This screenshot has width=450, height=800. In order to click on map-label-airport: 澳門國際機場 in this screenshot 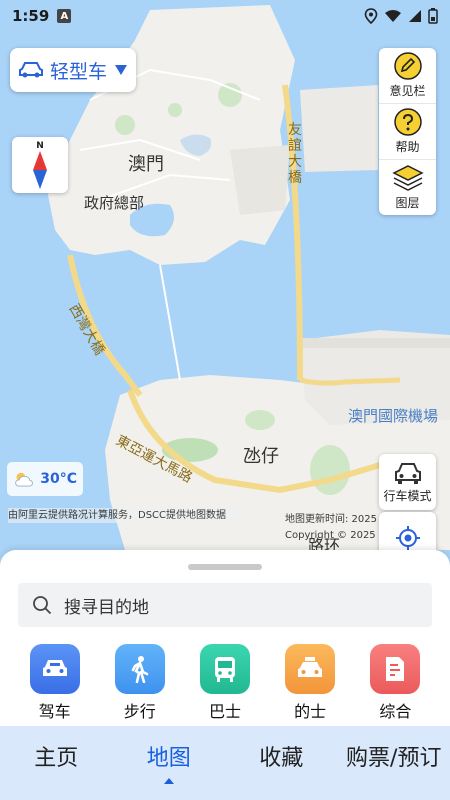, I will do `click(393, 416)`.